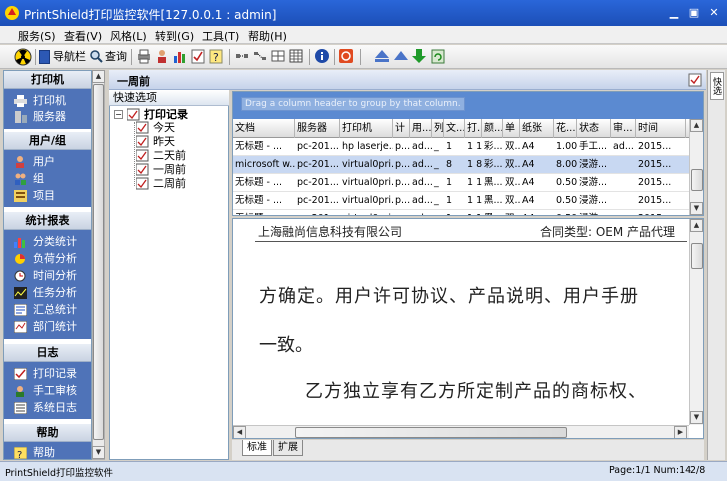 Image resolution: width=727 pixels, height=481 pixels. I want to click on next-page-icon, so click(419, 57).